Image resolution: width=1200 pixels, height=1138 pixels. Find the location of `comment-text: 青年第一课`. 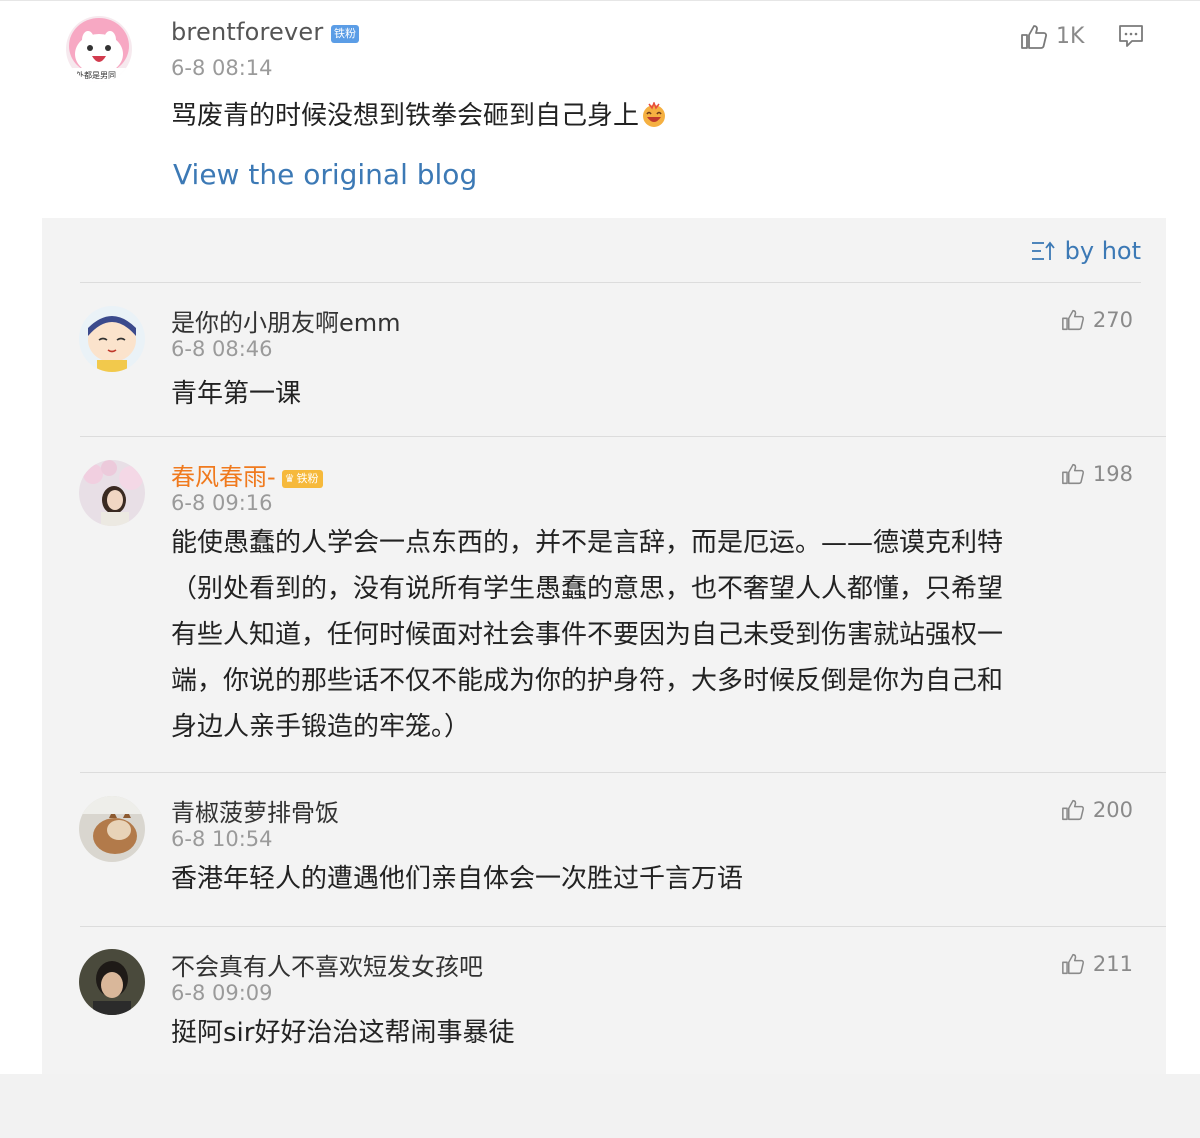

comment-text: 青年第一课 is located at coordinates (236, 394).